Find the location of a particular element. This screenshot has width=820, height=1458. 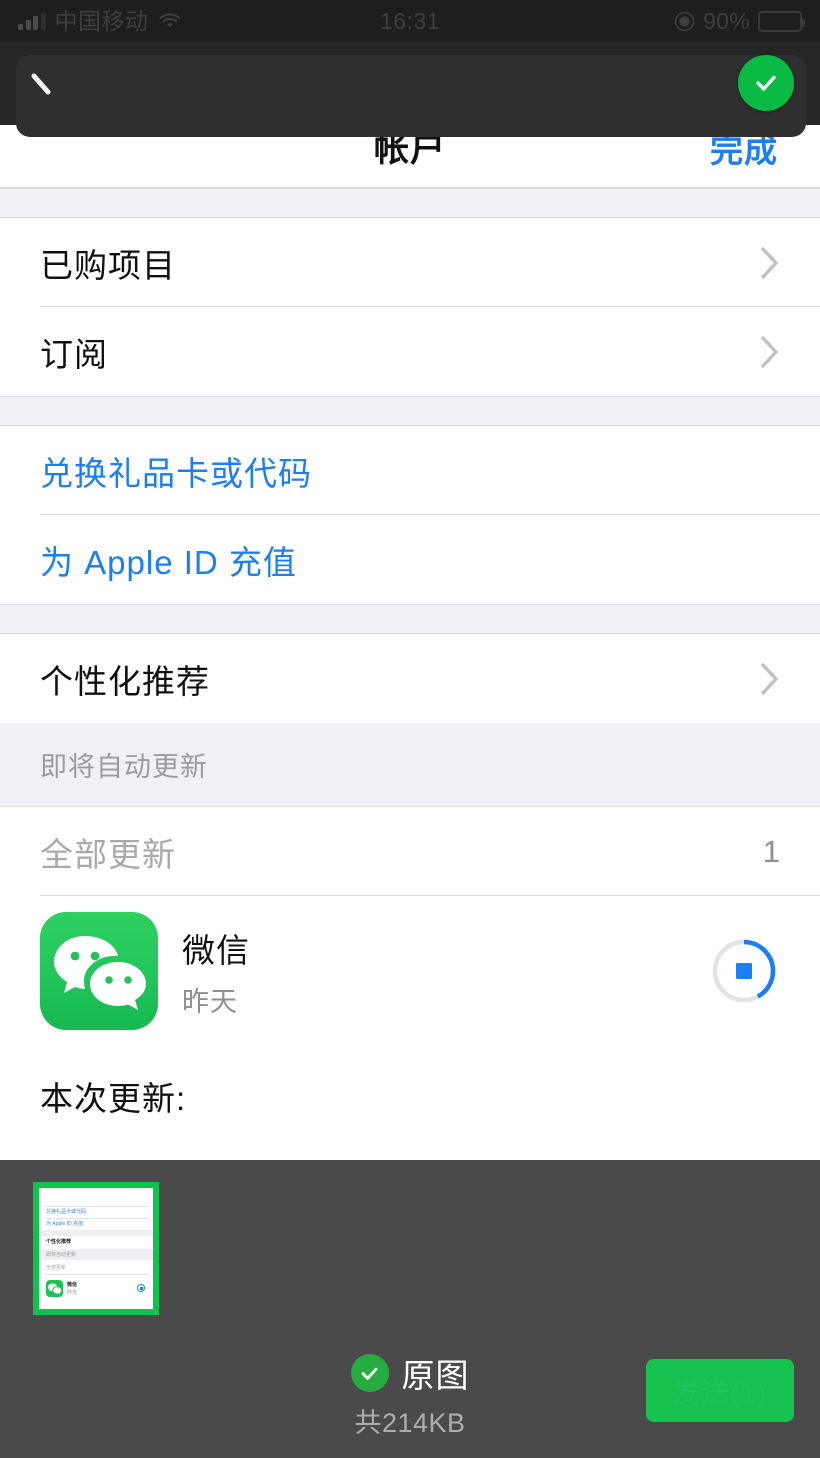

app-name-label: 微信 is located at coordinates (216, 950).